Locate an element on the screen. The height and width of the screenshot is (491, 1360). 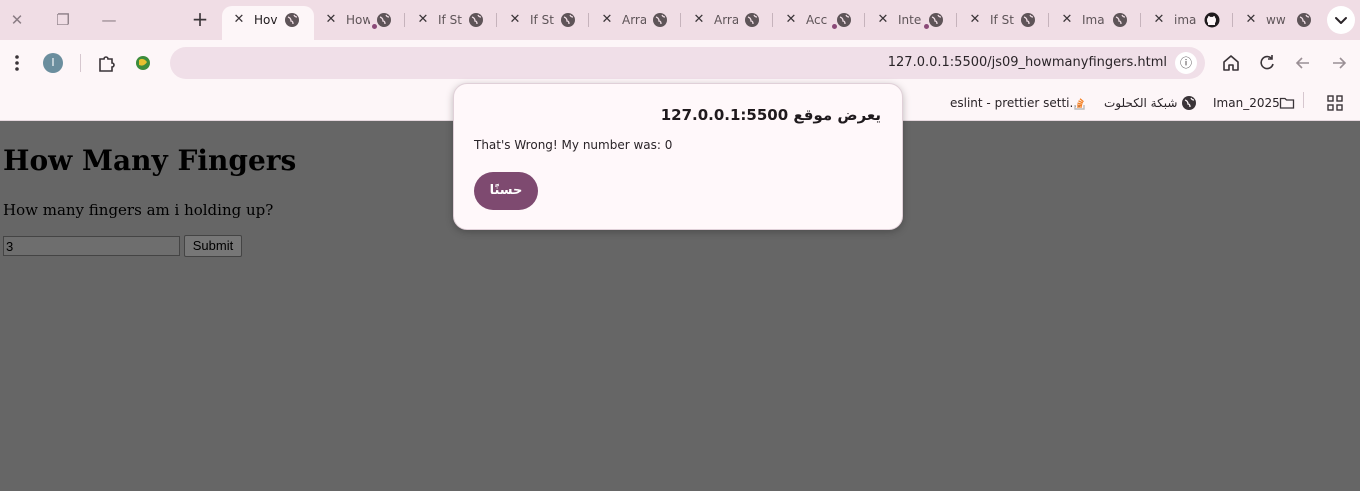
site-info-icon: ⓘ is located at coordinates (1186, 63).